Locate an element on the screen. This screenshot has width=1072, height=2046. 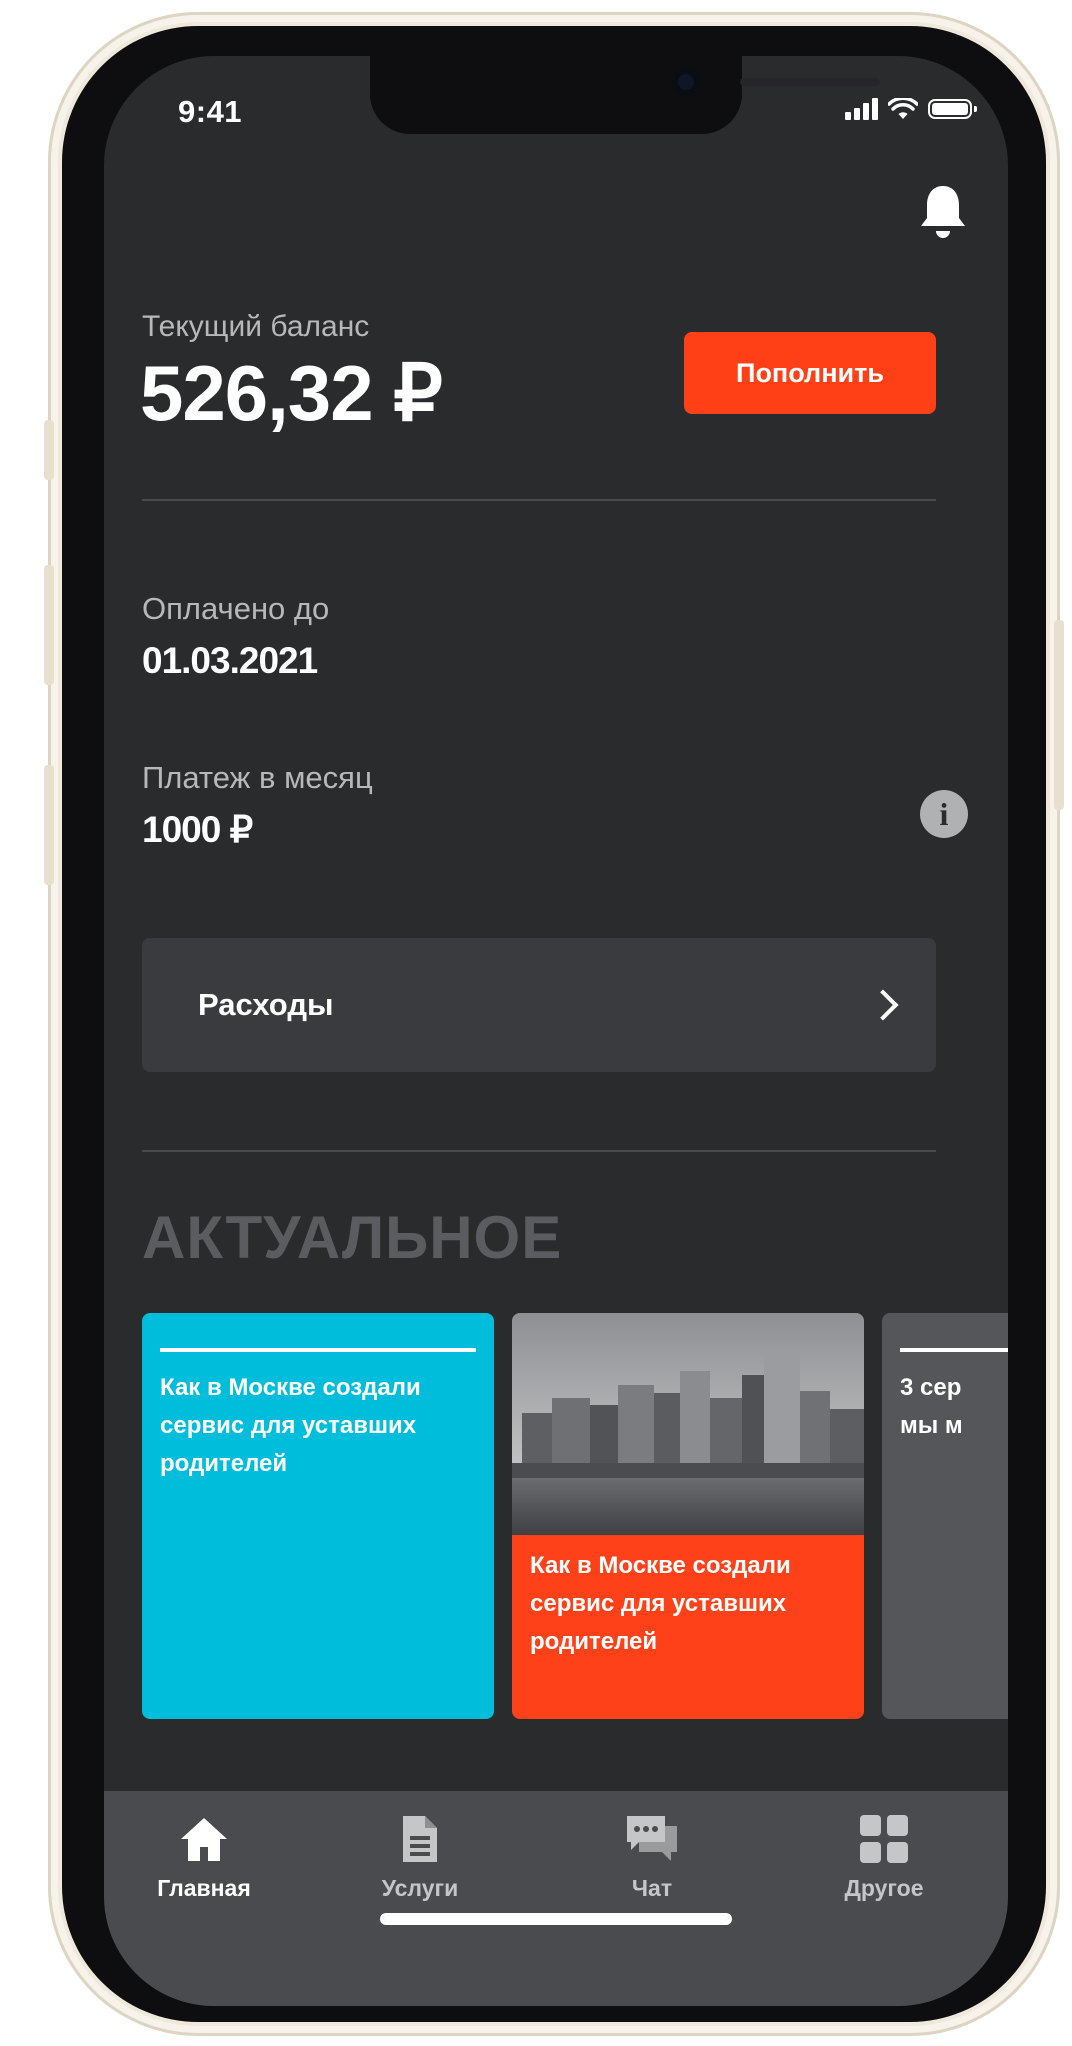
tab-chat: Чат is located at coordinates (652, 1856).